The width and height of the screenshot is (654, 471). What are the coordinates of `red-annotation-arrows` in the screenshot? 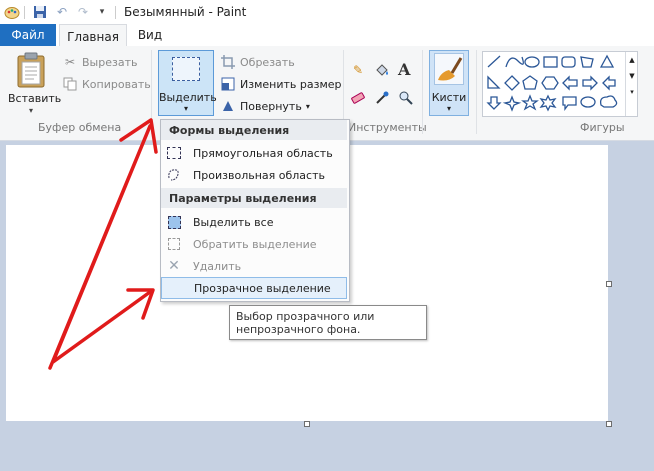 It's located at (103, 244).